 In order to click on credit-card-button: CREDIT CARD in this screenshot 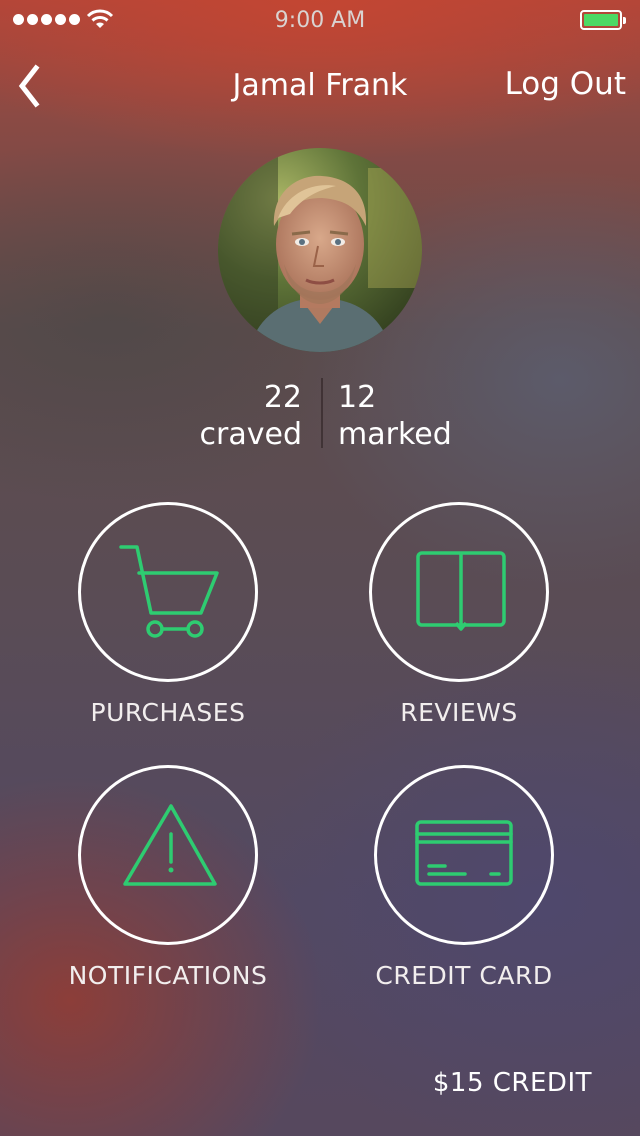, I will do `click(464, 885)`.